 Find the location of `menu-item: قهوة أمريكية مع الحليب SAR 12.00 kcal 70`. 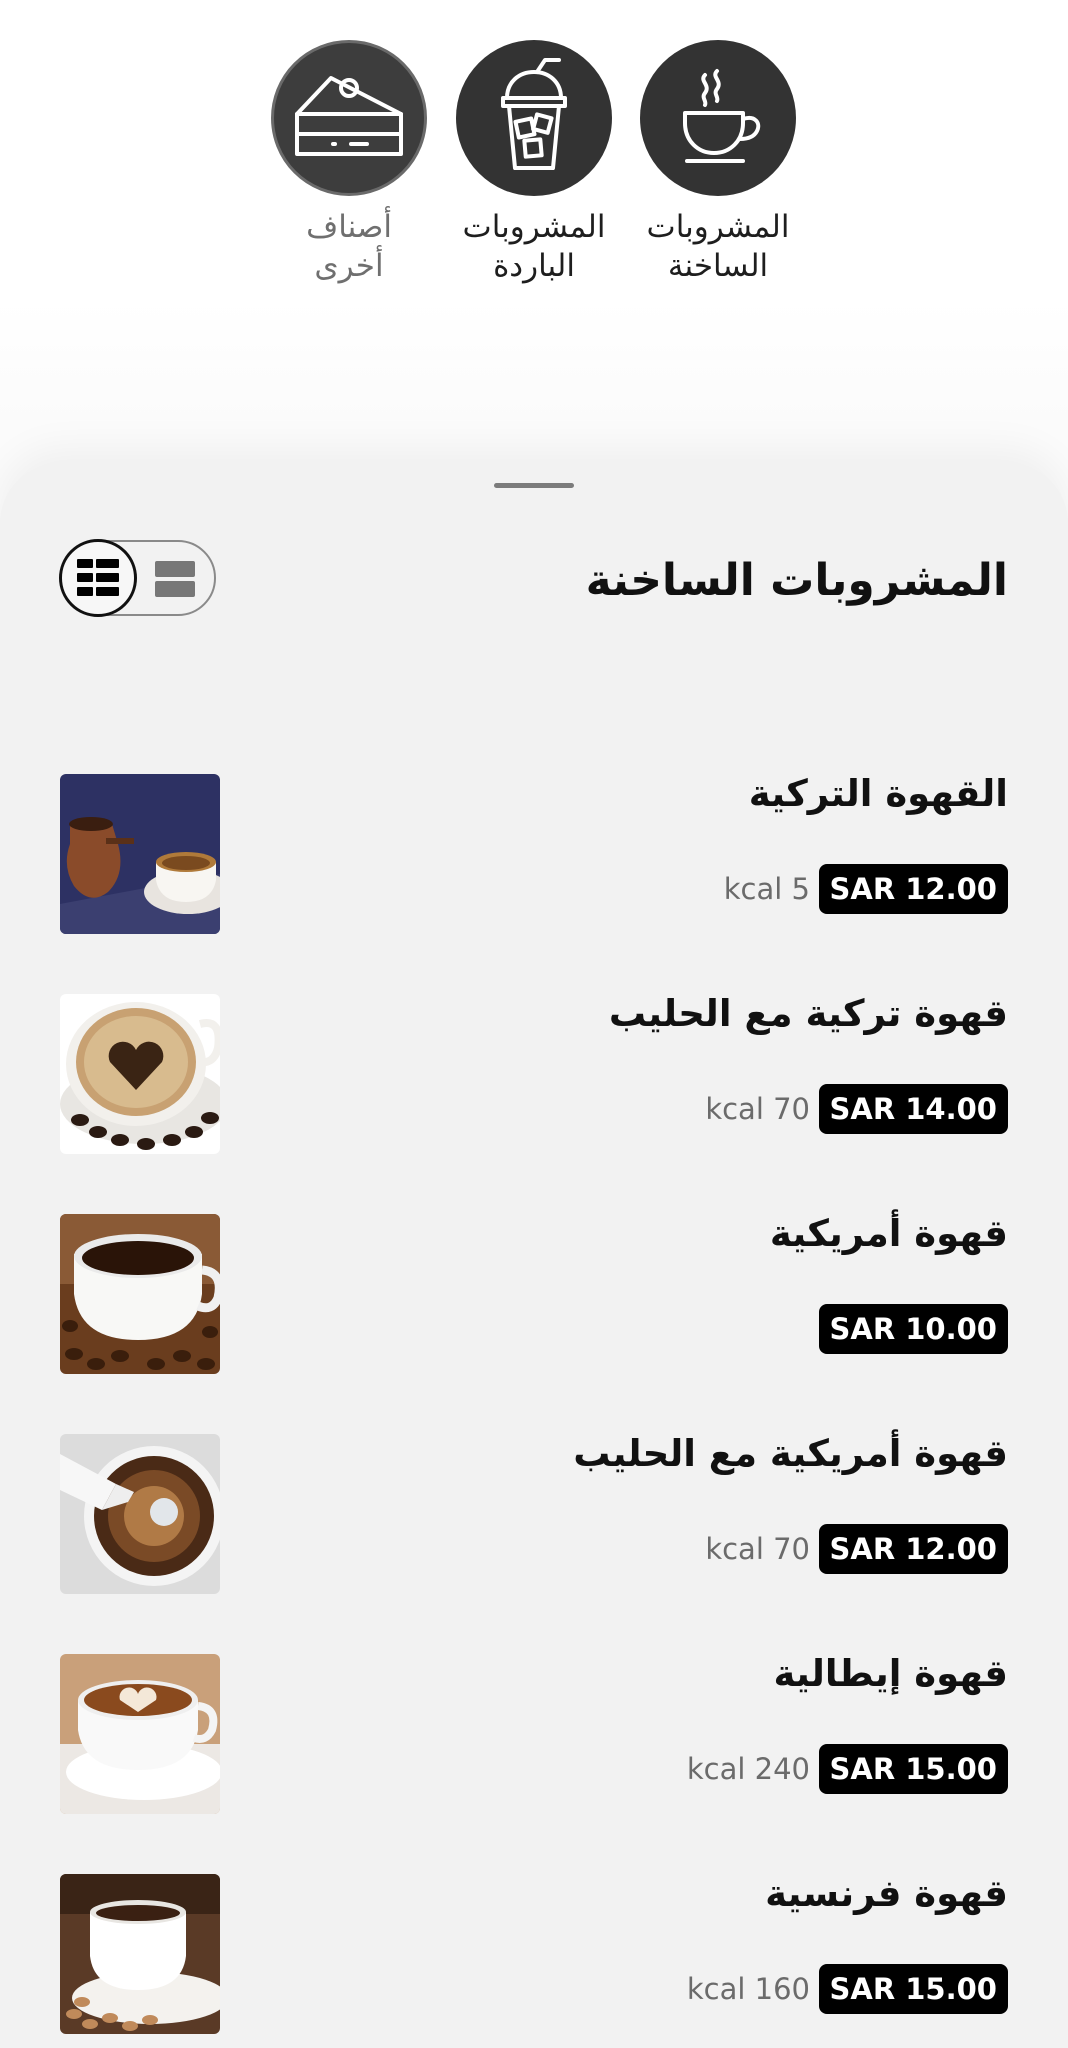

menu-item: قهوة أمريكية مع الحليب SAR 12.00 kcal 70 is located at coordinates (534, 1513).